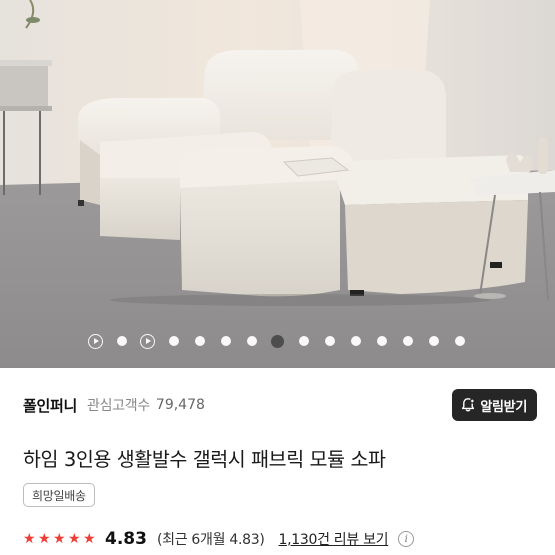 This screenshot has width=555, height=555. What do you see at coordinates (469, 405) in the screenshot?
I see `bell-plus-icon` at bounding box center [469, 405].